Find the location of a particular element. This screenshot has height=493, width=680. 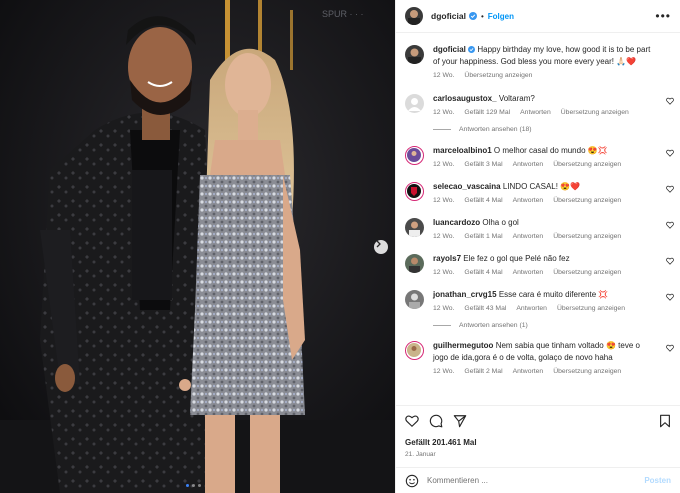

comment-body: Ele fez o gol que Pelé não fez is located at coordinates (516, 258).